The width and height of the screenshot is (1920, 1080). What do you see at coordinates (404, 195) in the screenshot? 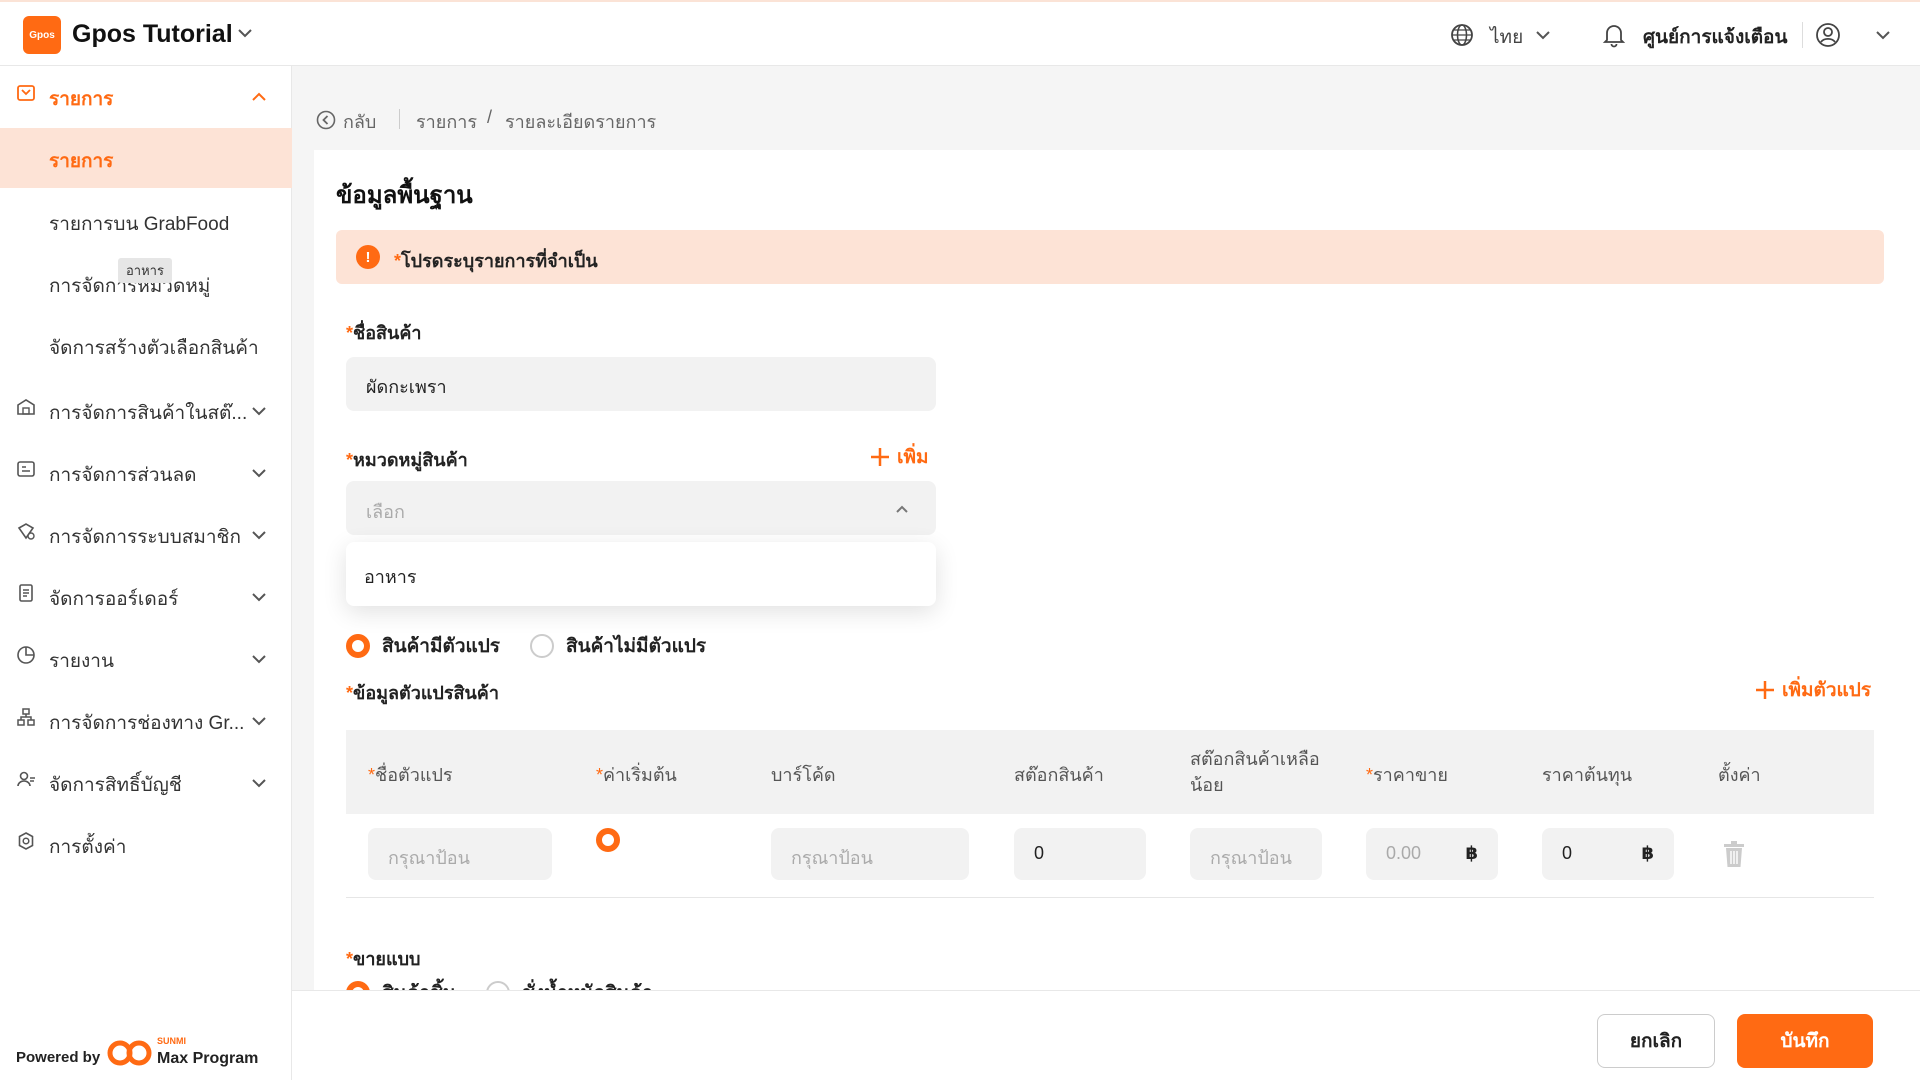
I see `section-title: ข้อมูลพื้นฐาน` at bounding box center [404, 195].